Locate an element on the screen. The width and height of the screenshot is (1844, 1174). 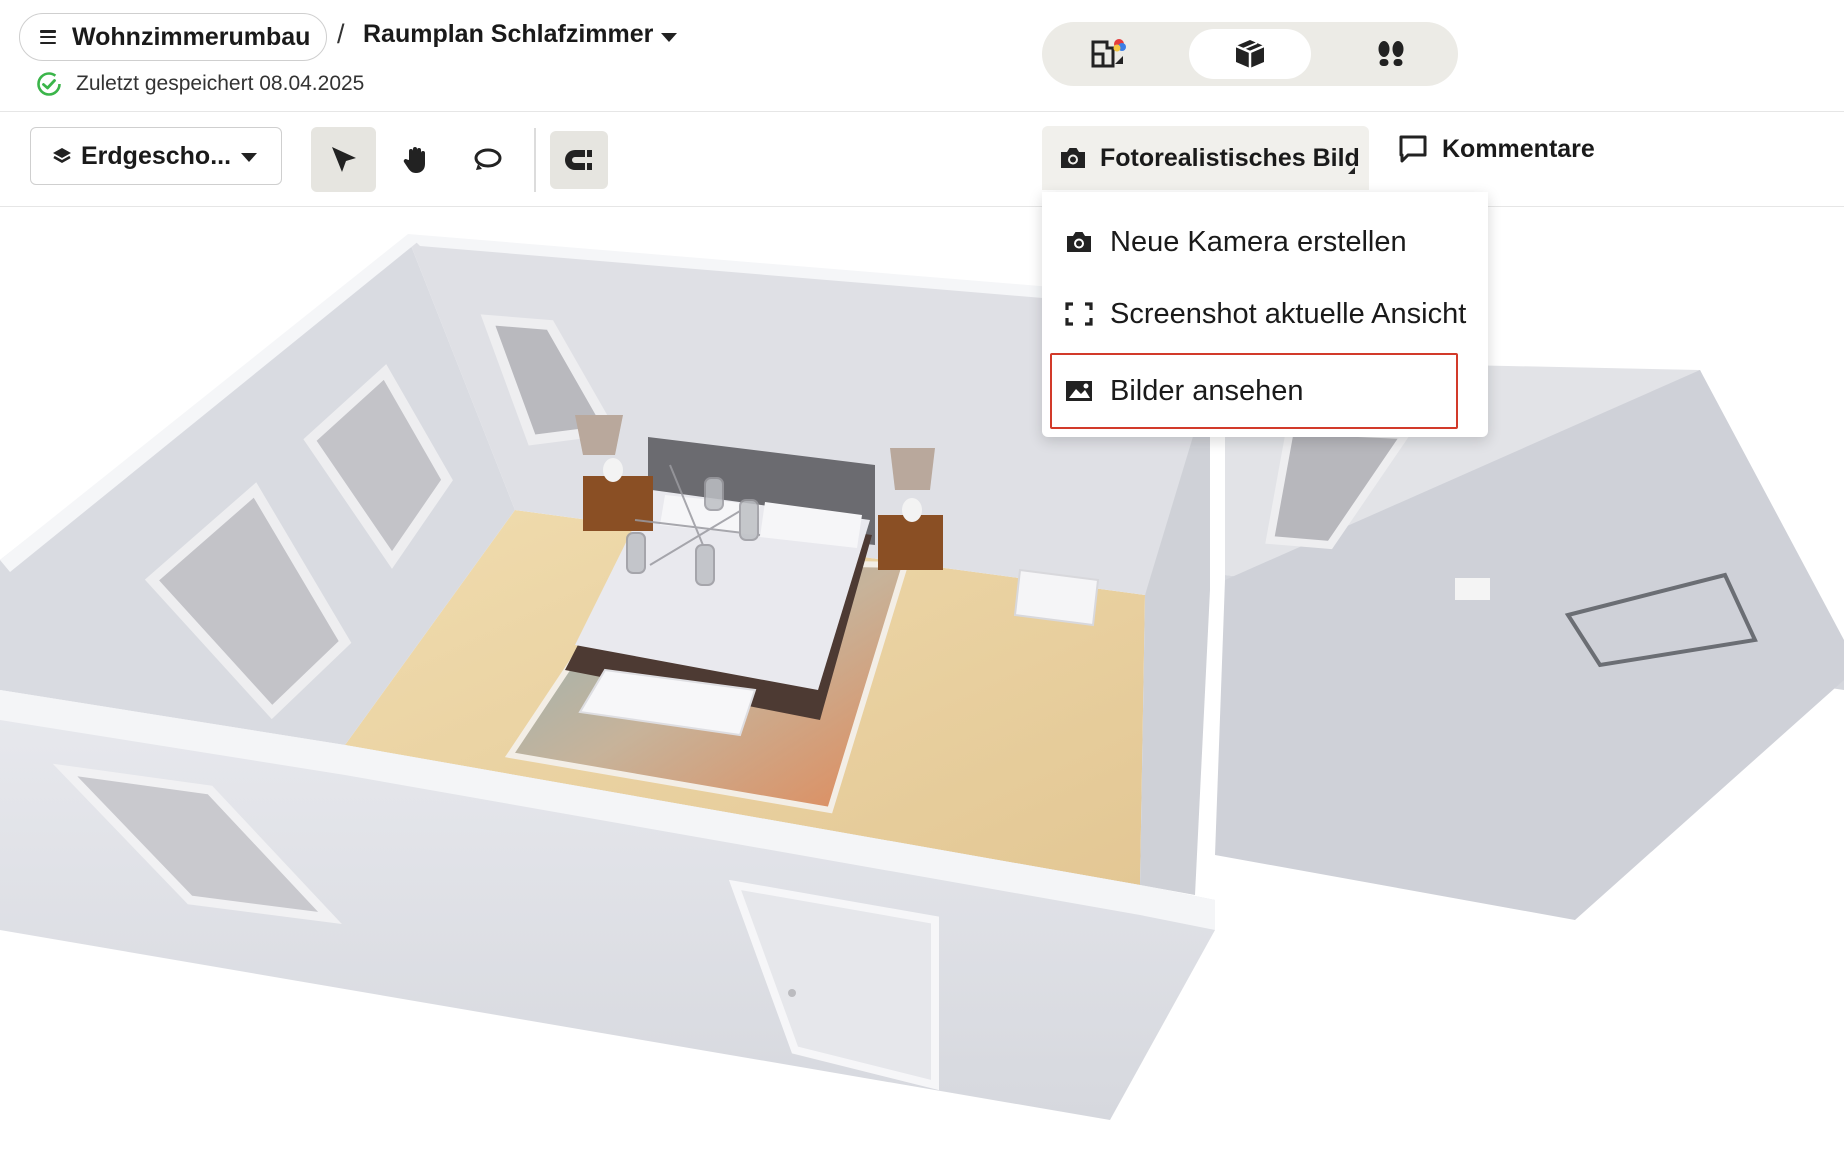
orbit-tool-button is located at coordinates (487, 159).